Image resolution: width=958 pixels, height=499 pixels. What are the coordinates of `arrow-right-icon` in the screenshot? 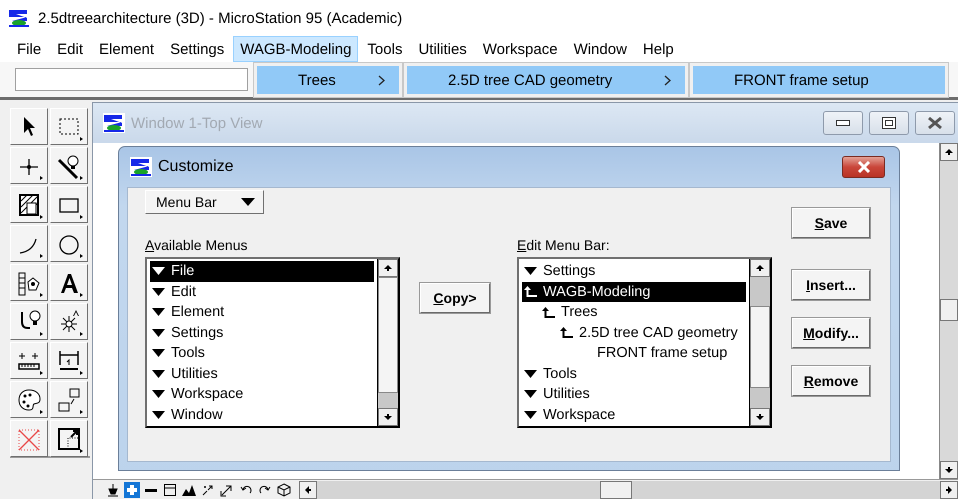 It's located at (949, 489).